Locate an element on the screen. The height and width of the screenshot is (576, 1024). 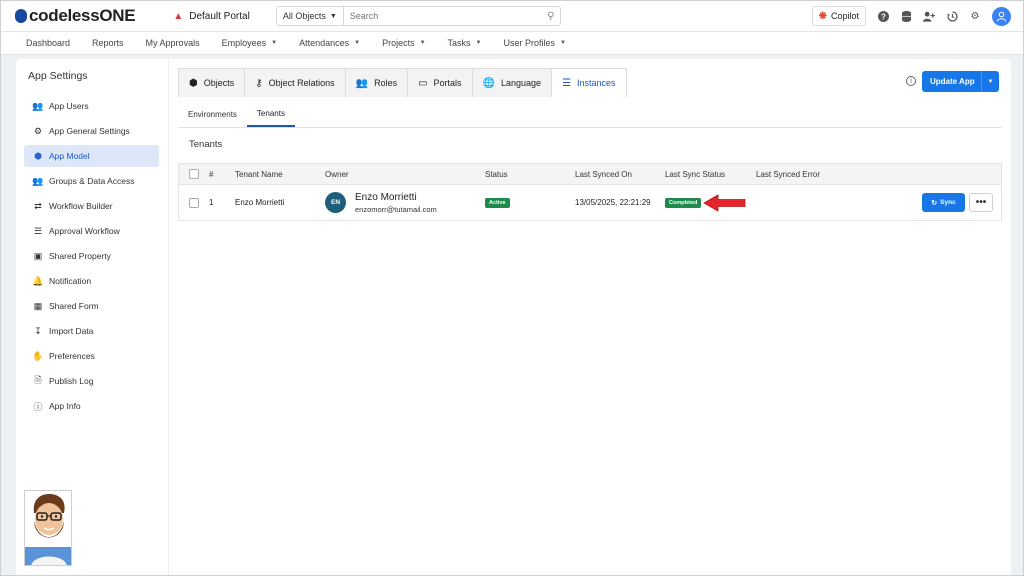
update-app-button: Update App ▼ is located at coordinates (960, 81).